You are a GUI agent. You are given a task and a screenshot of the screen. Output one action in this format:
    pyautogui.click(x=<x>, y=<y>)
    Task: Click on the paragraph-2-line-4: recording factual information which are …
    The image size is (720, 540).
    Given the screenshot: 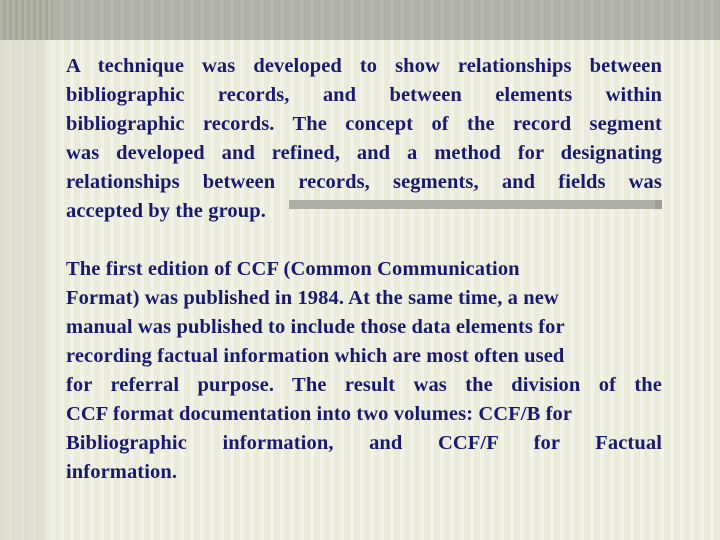 What is the action you would take?
    pyautogui.click(x=315, y=356)
    